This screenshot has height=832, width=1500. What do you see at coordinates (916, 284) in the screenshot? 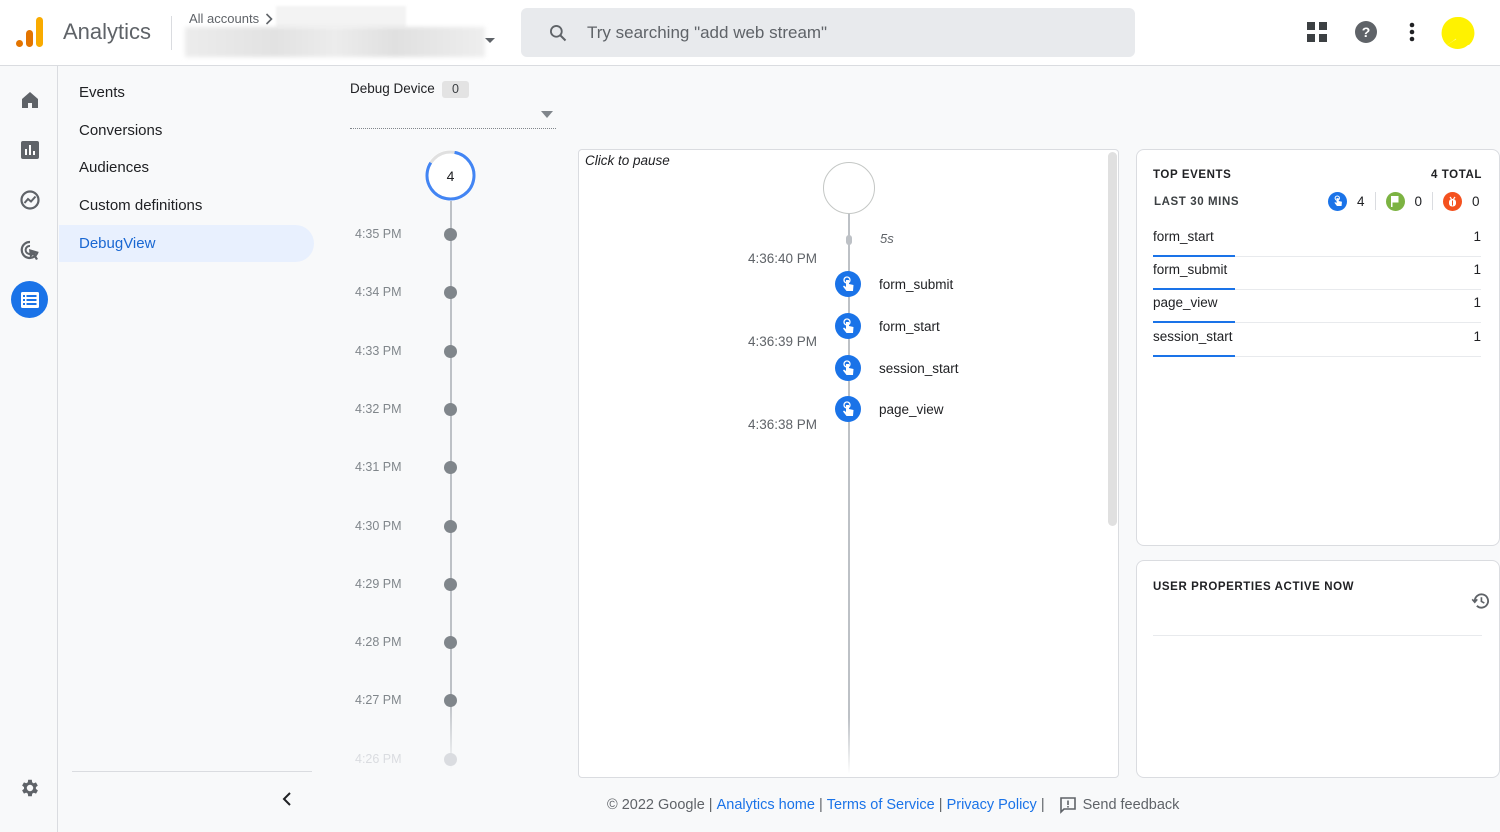
I see `stream-event-name: form_submit` at bounding box center [916, 284].